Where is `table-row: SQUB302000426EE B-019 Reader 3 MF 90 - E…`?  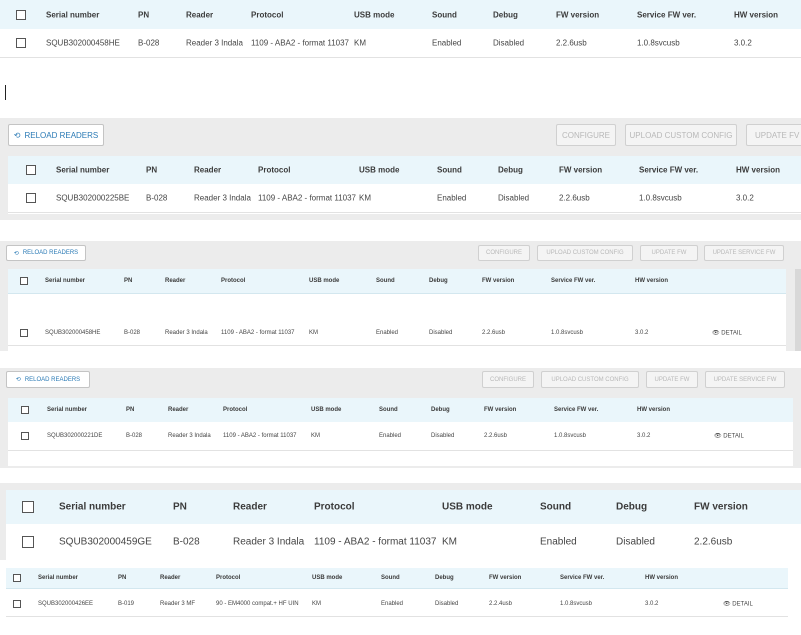 table-row: SQUB302000426EE B-019 Reader 3 MF 90 - E… is located at coordinates (397, 604).